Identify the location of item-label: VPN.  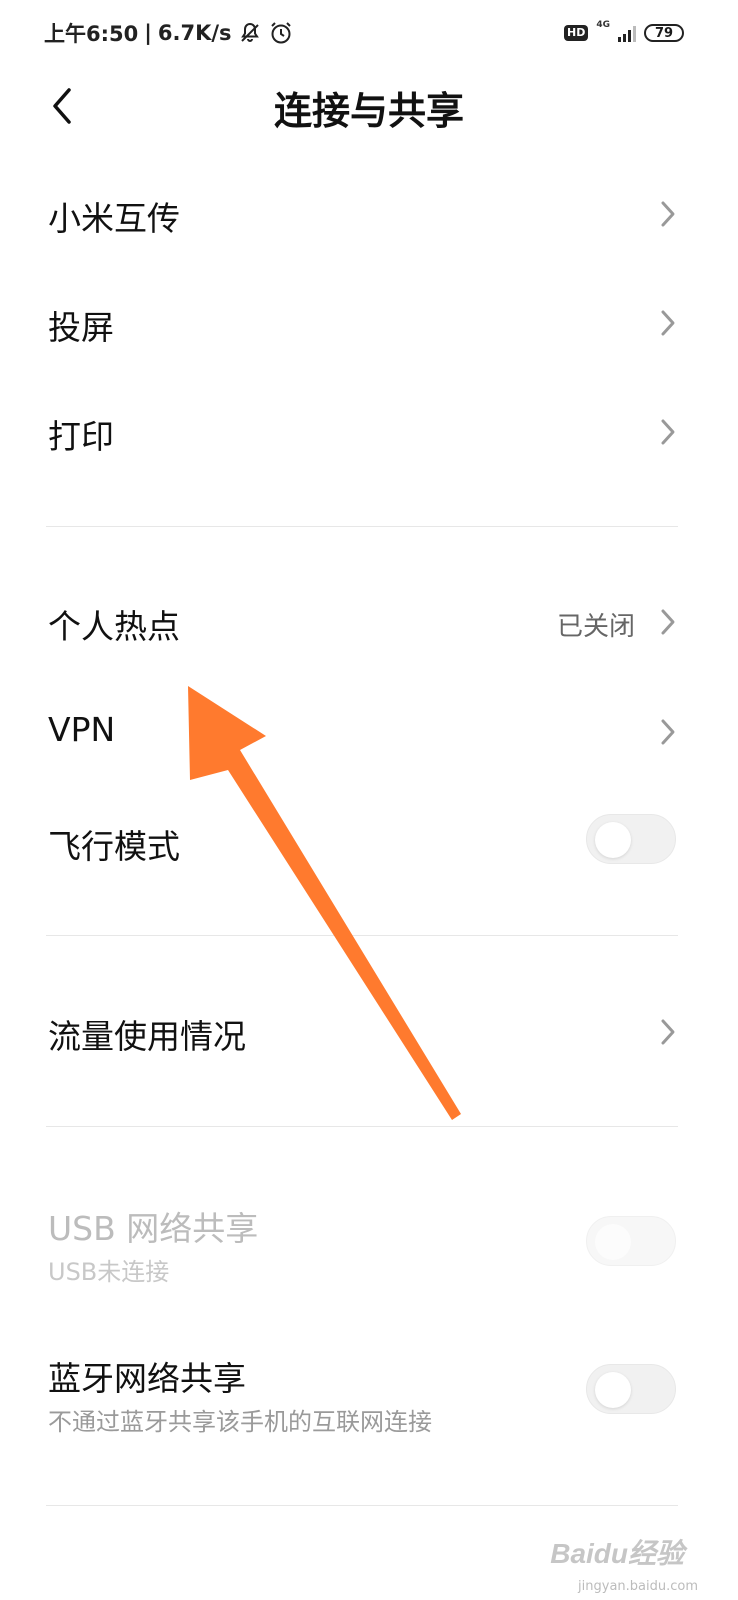
(82, 729).